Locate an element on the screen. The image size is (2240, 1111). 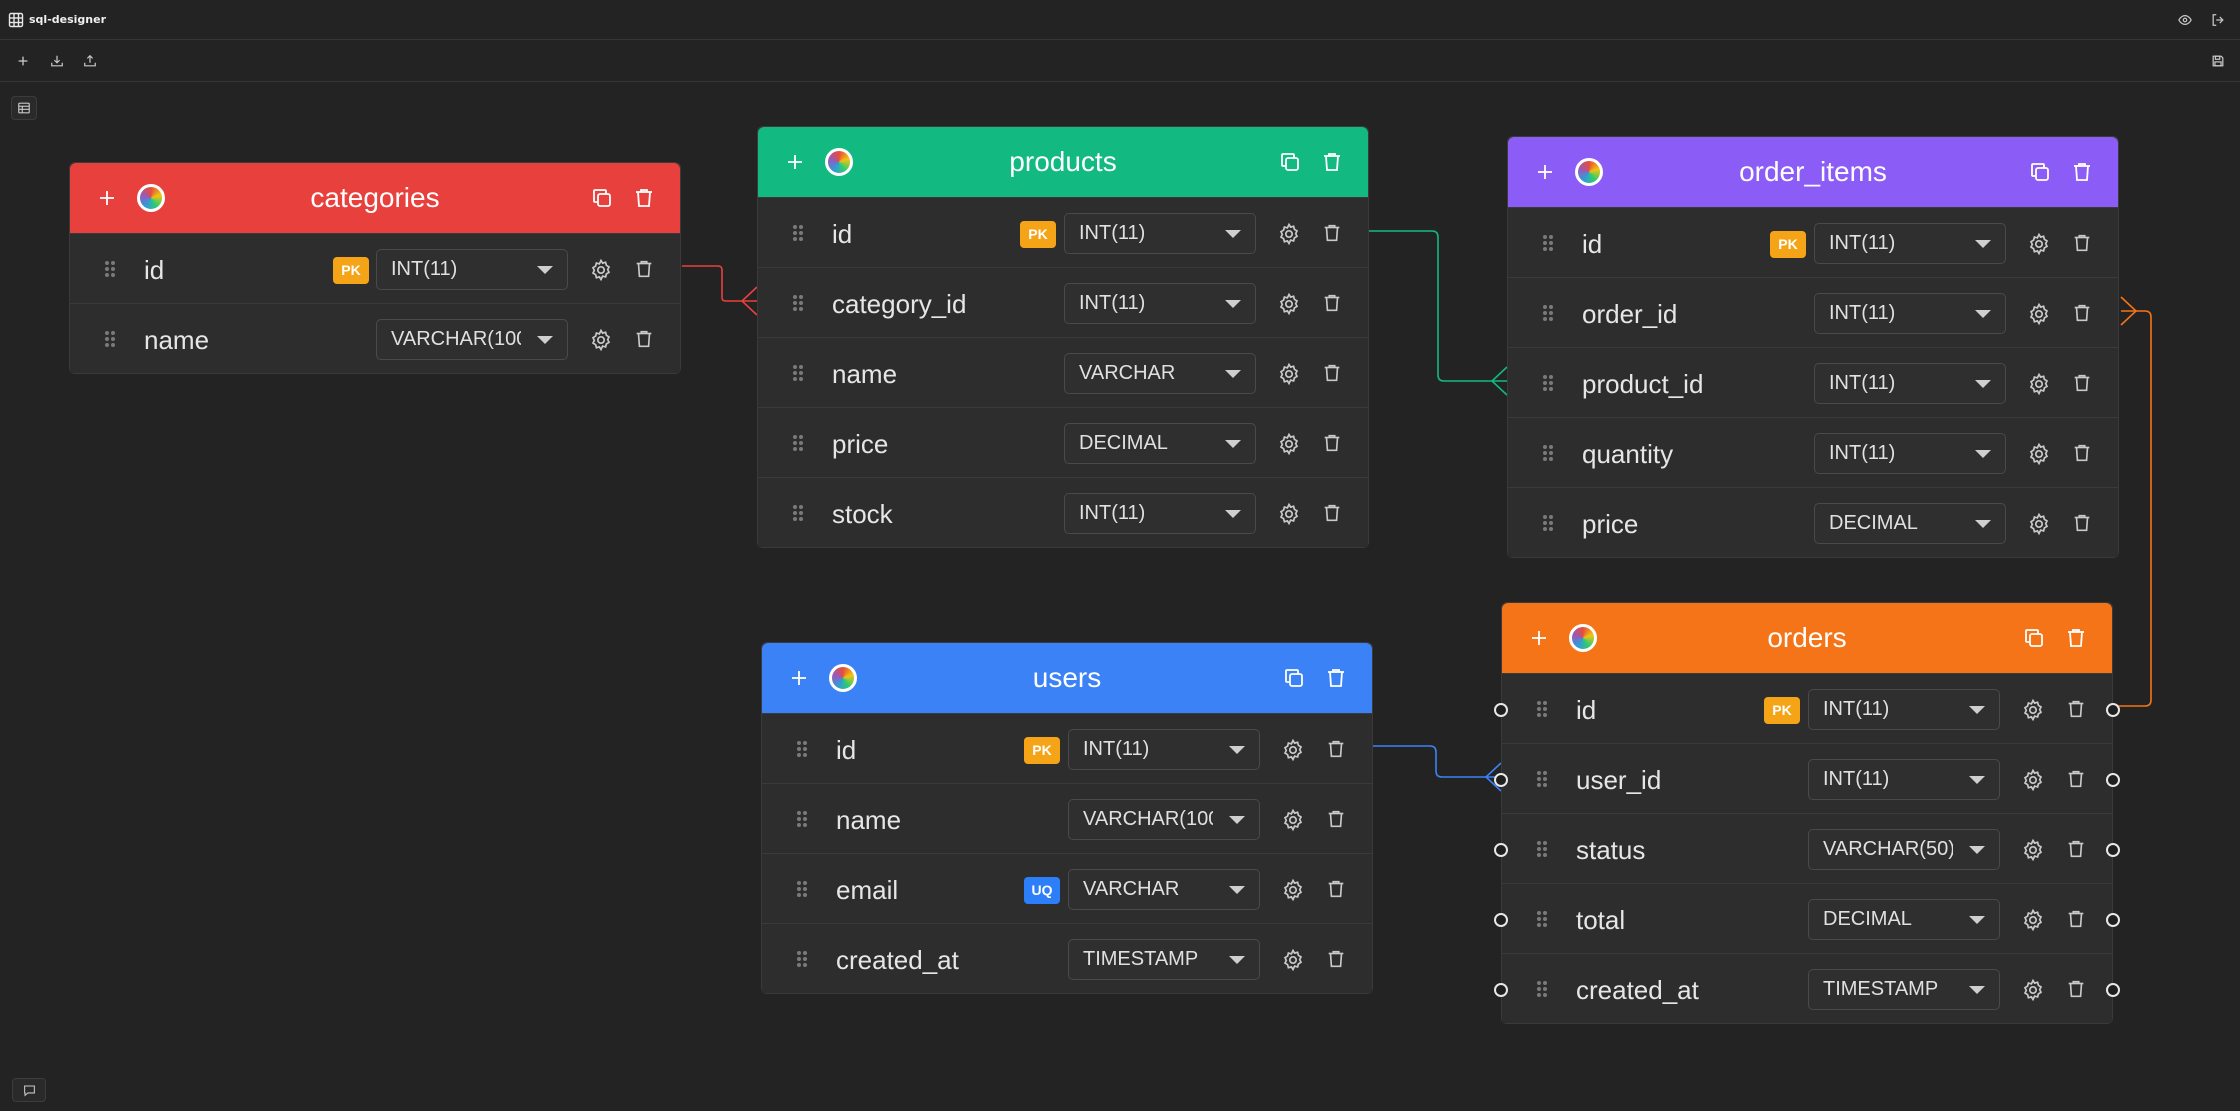
field-row: category_id INT(11) is located at coordinates (1063, 302).